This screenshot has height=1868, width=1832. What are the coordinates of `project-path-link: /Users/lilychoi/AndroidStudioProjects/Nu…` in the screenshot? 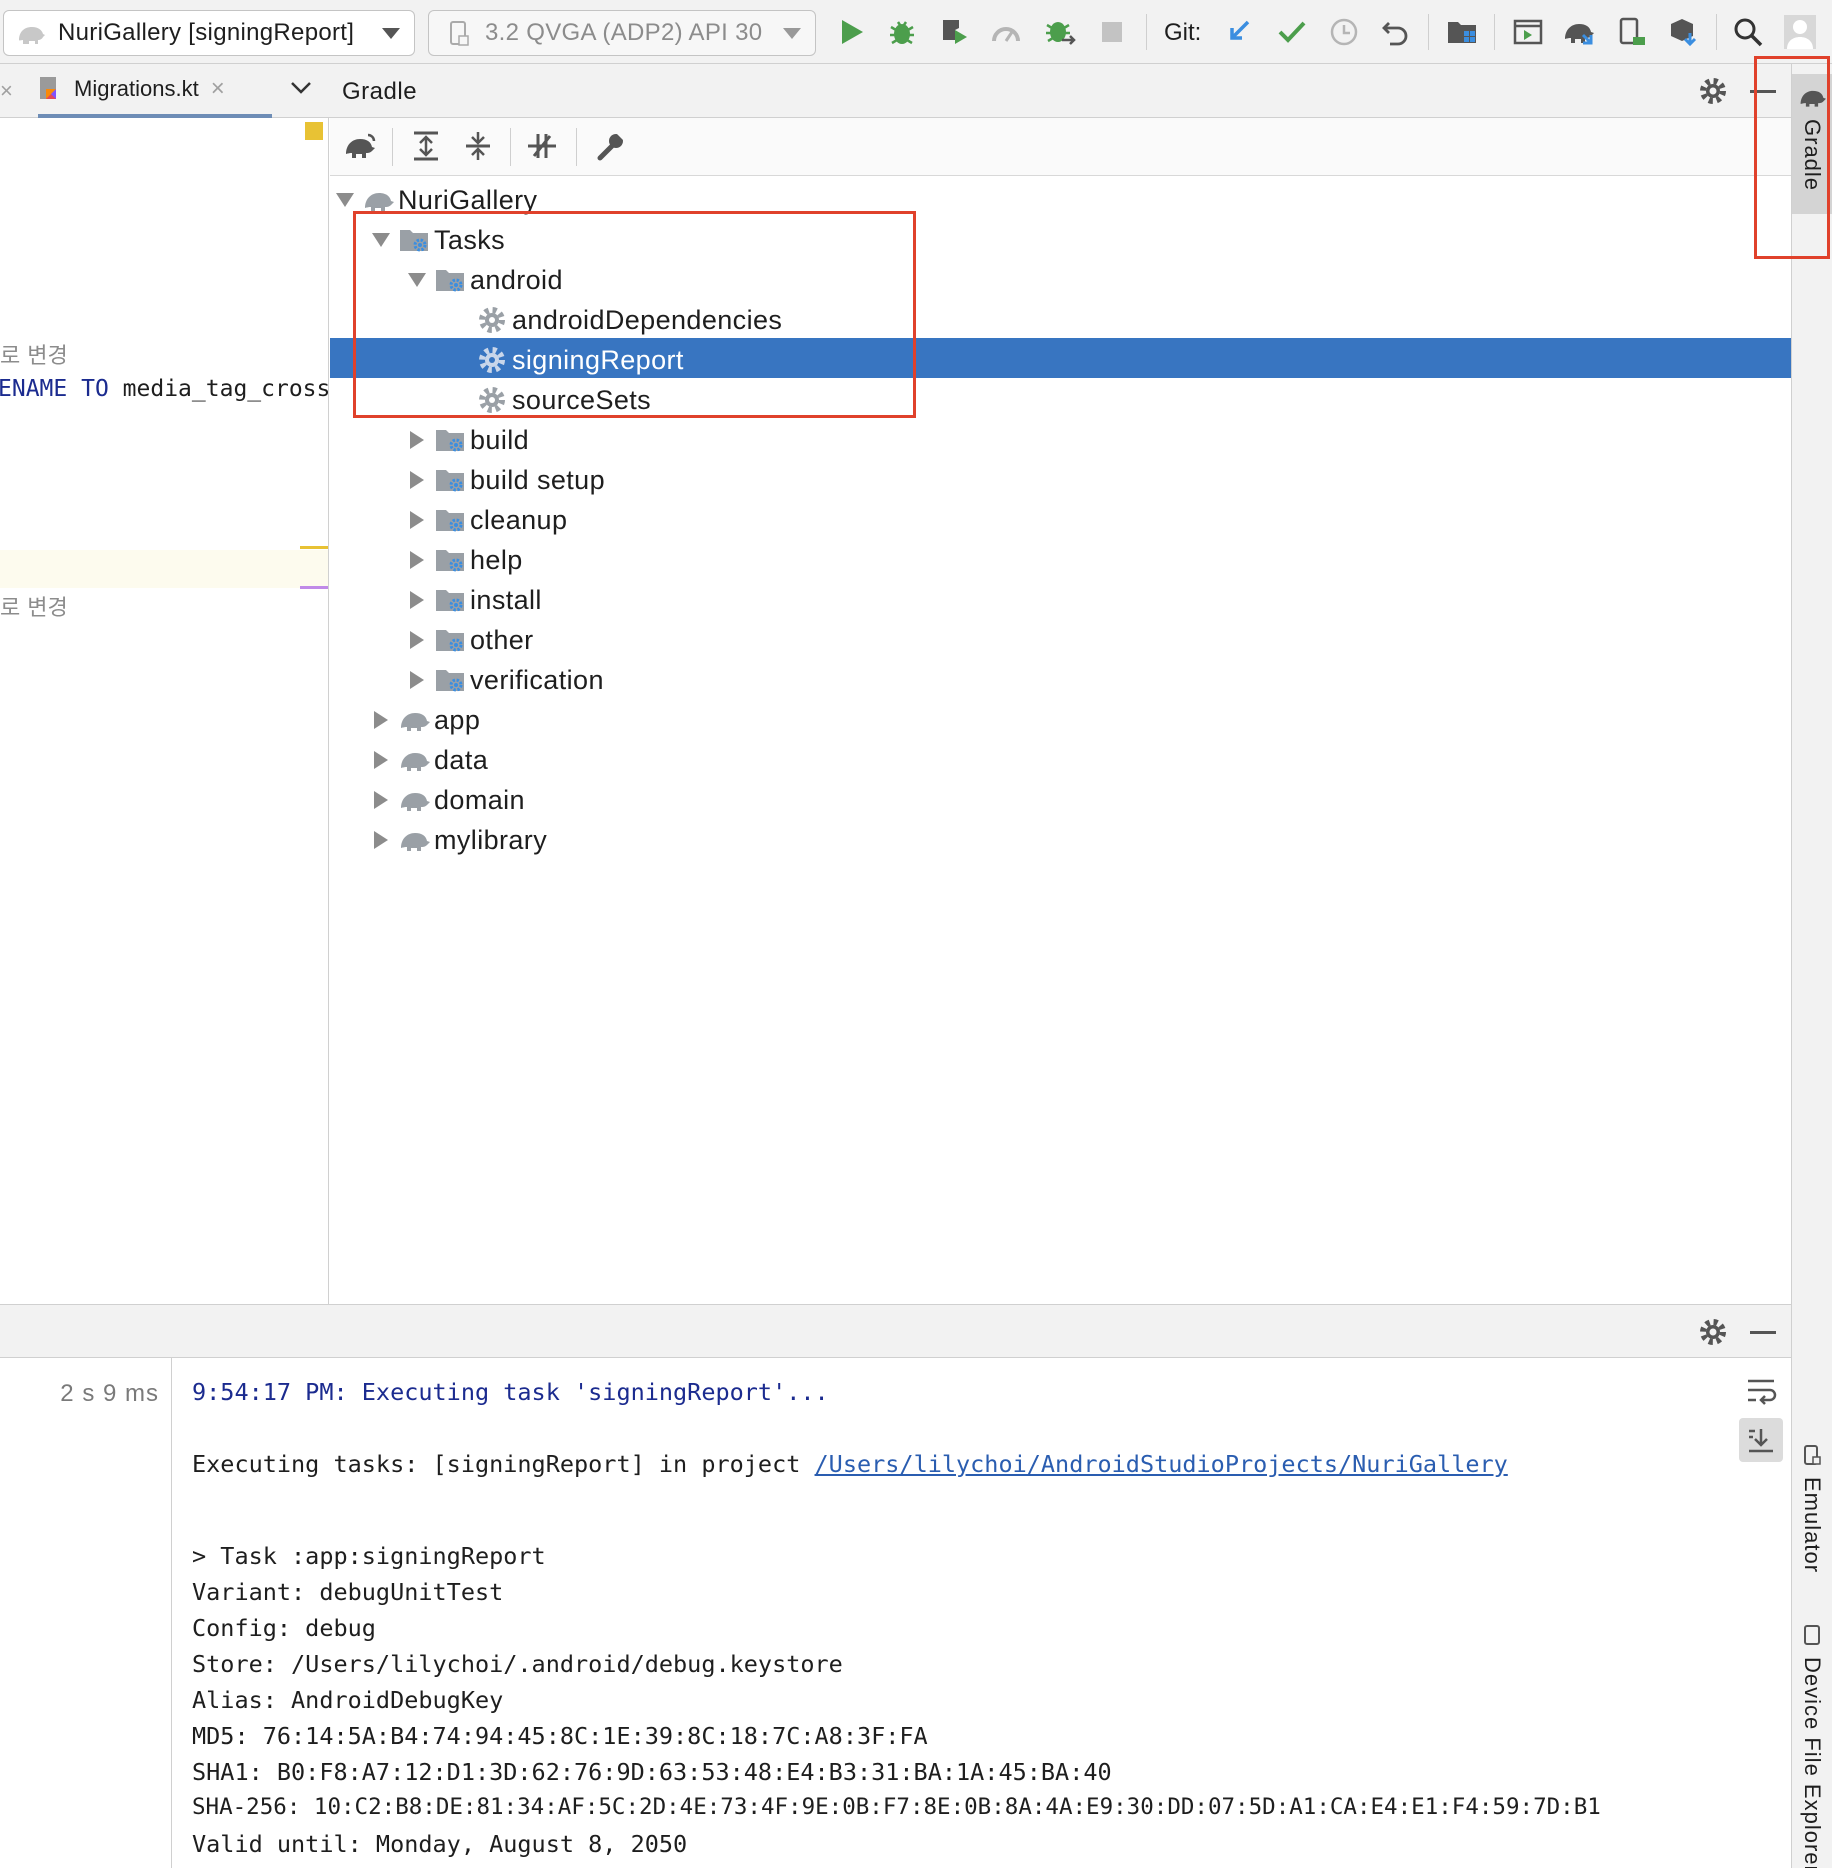 It's located at (1161, 1464).